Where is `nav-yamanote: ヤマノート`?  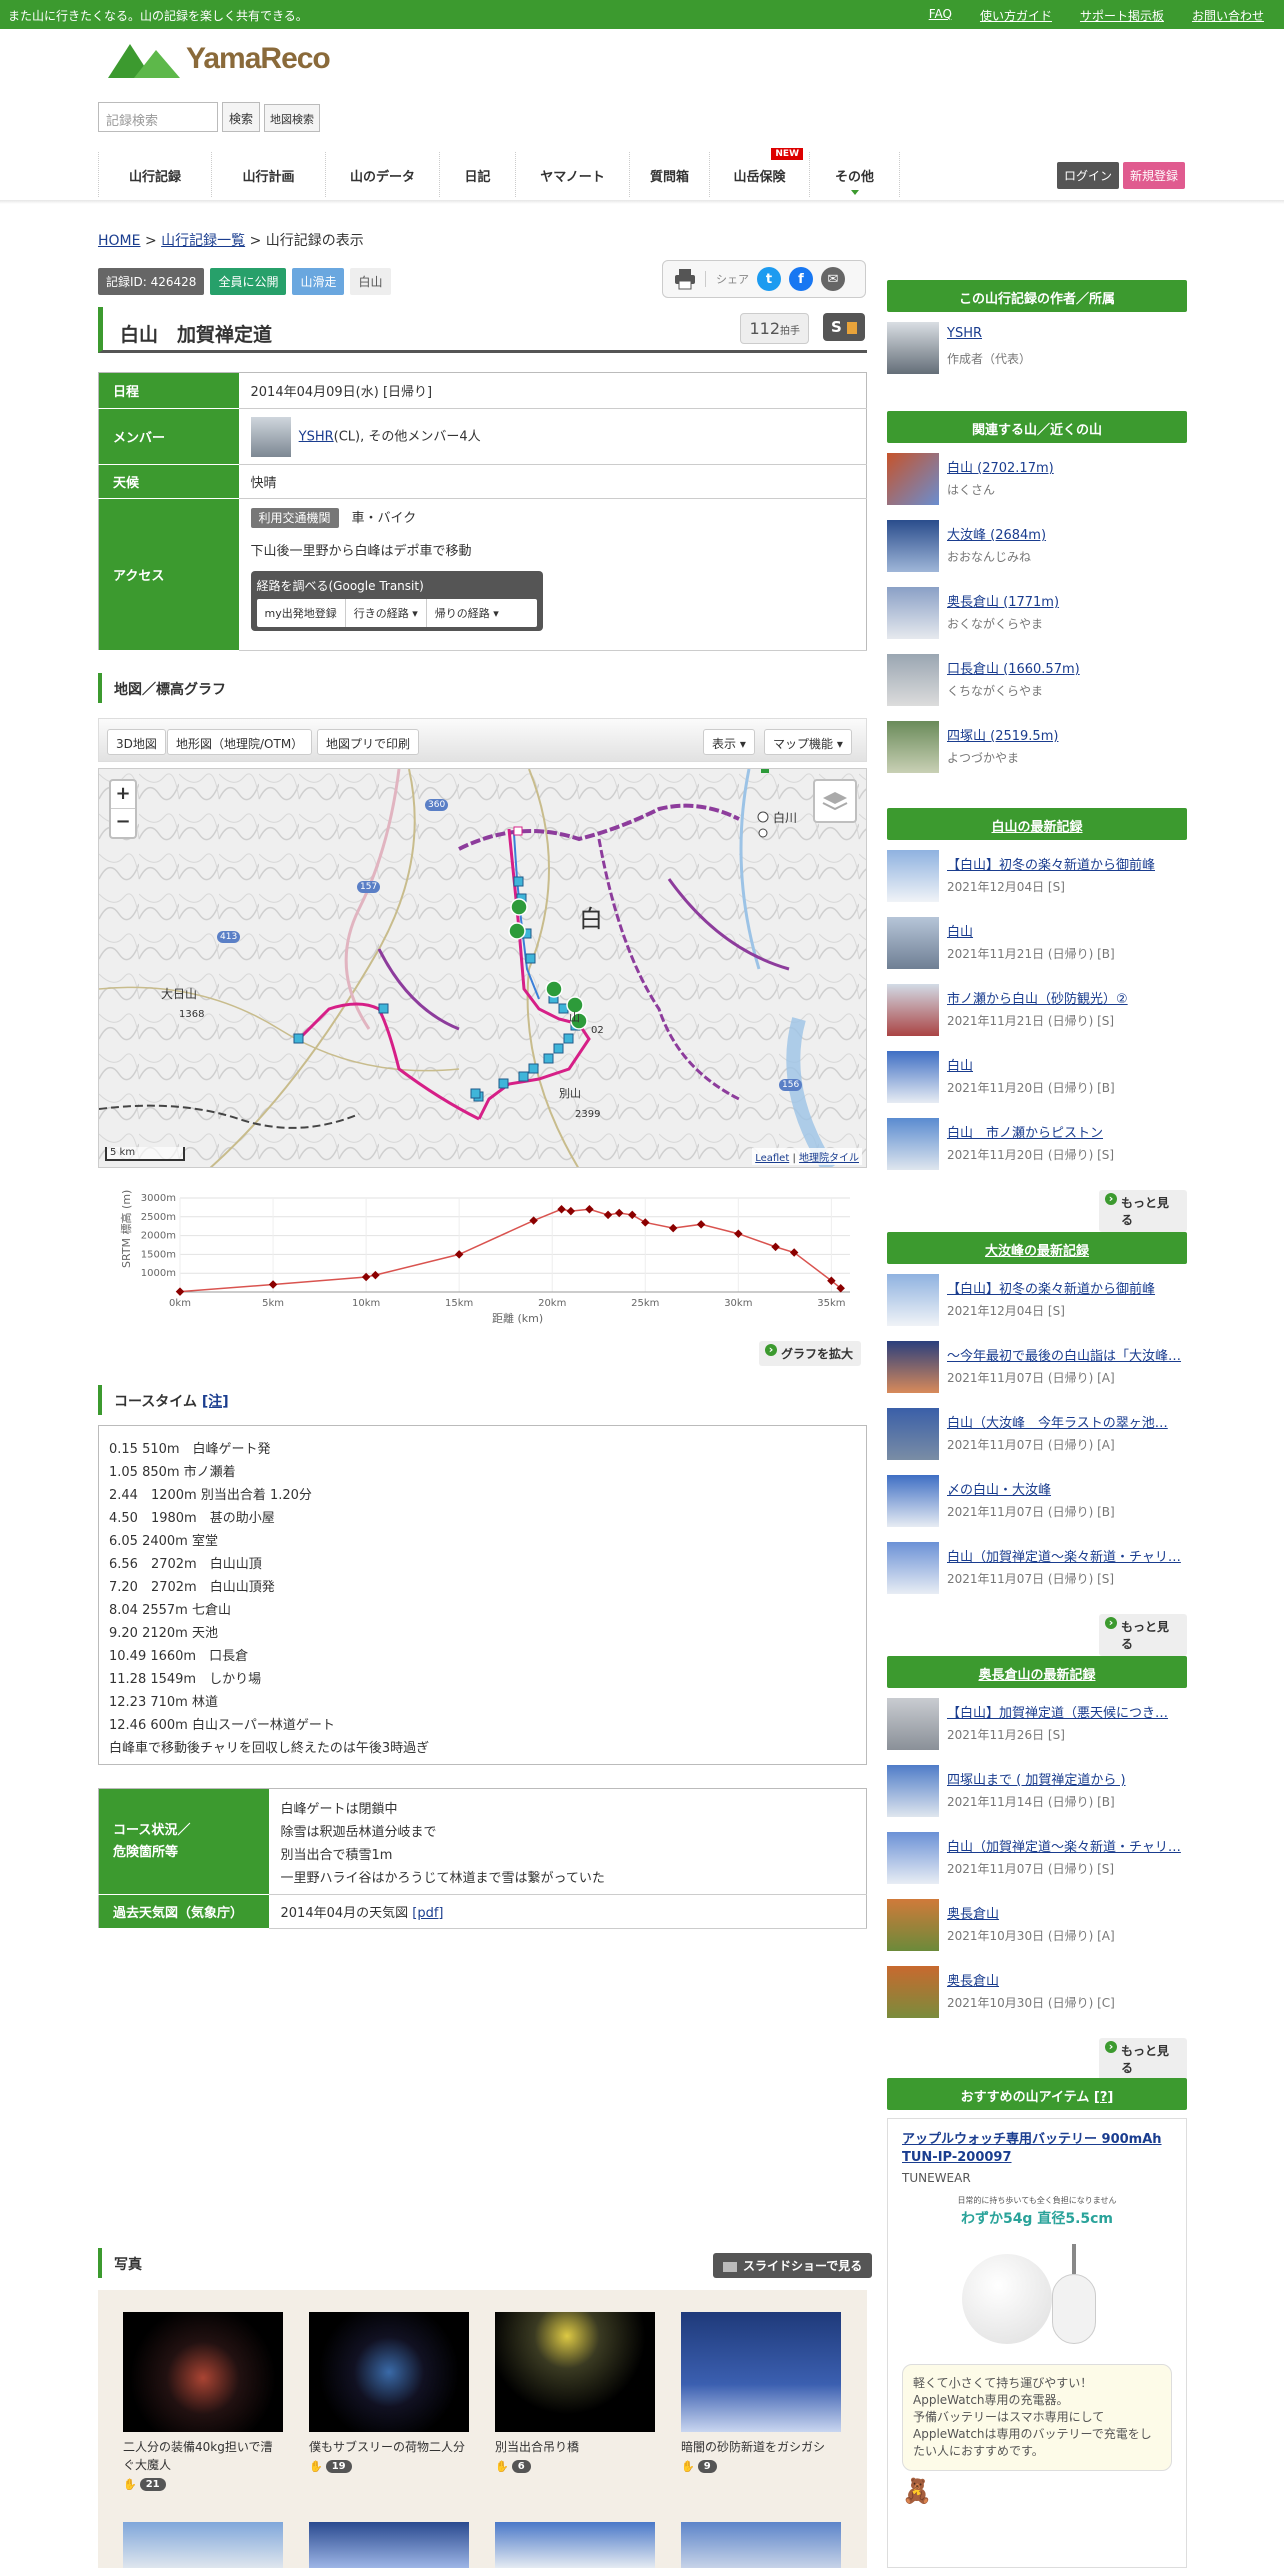 nav-yamanote: ヤマノート is located at coordinates (573, 174).